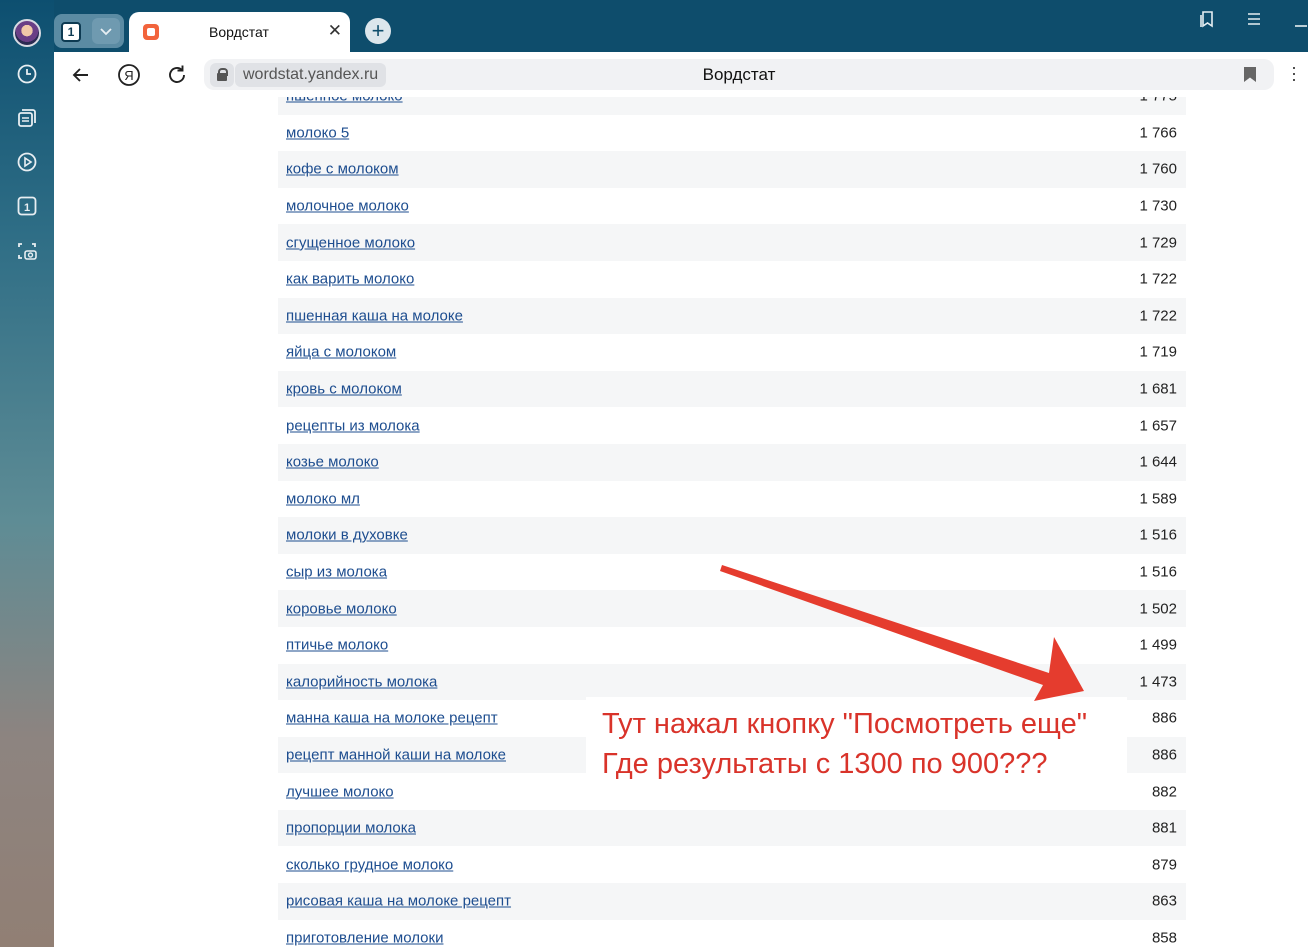  I want to click on minimize-window-icon, so click(1301, 19).